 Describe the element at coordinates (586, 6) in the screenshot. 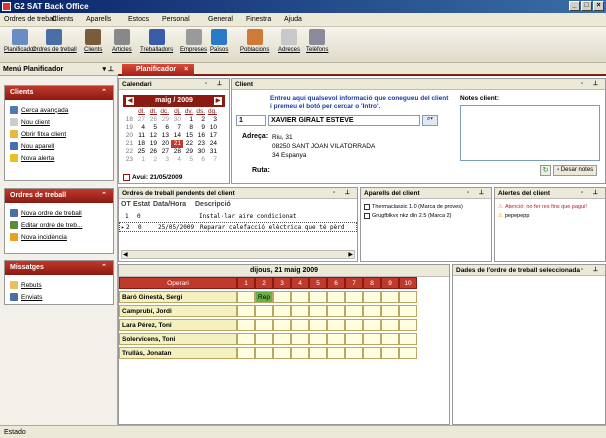

I see `maximize-button: □` at that location.